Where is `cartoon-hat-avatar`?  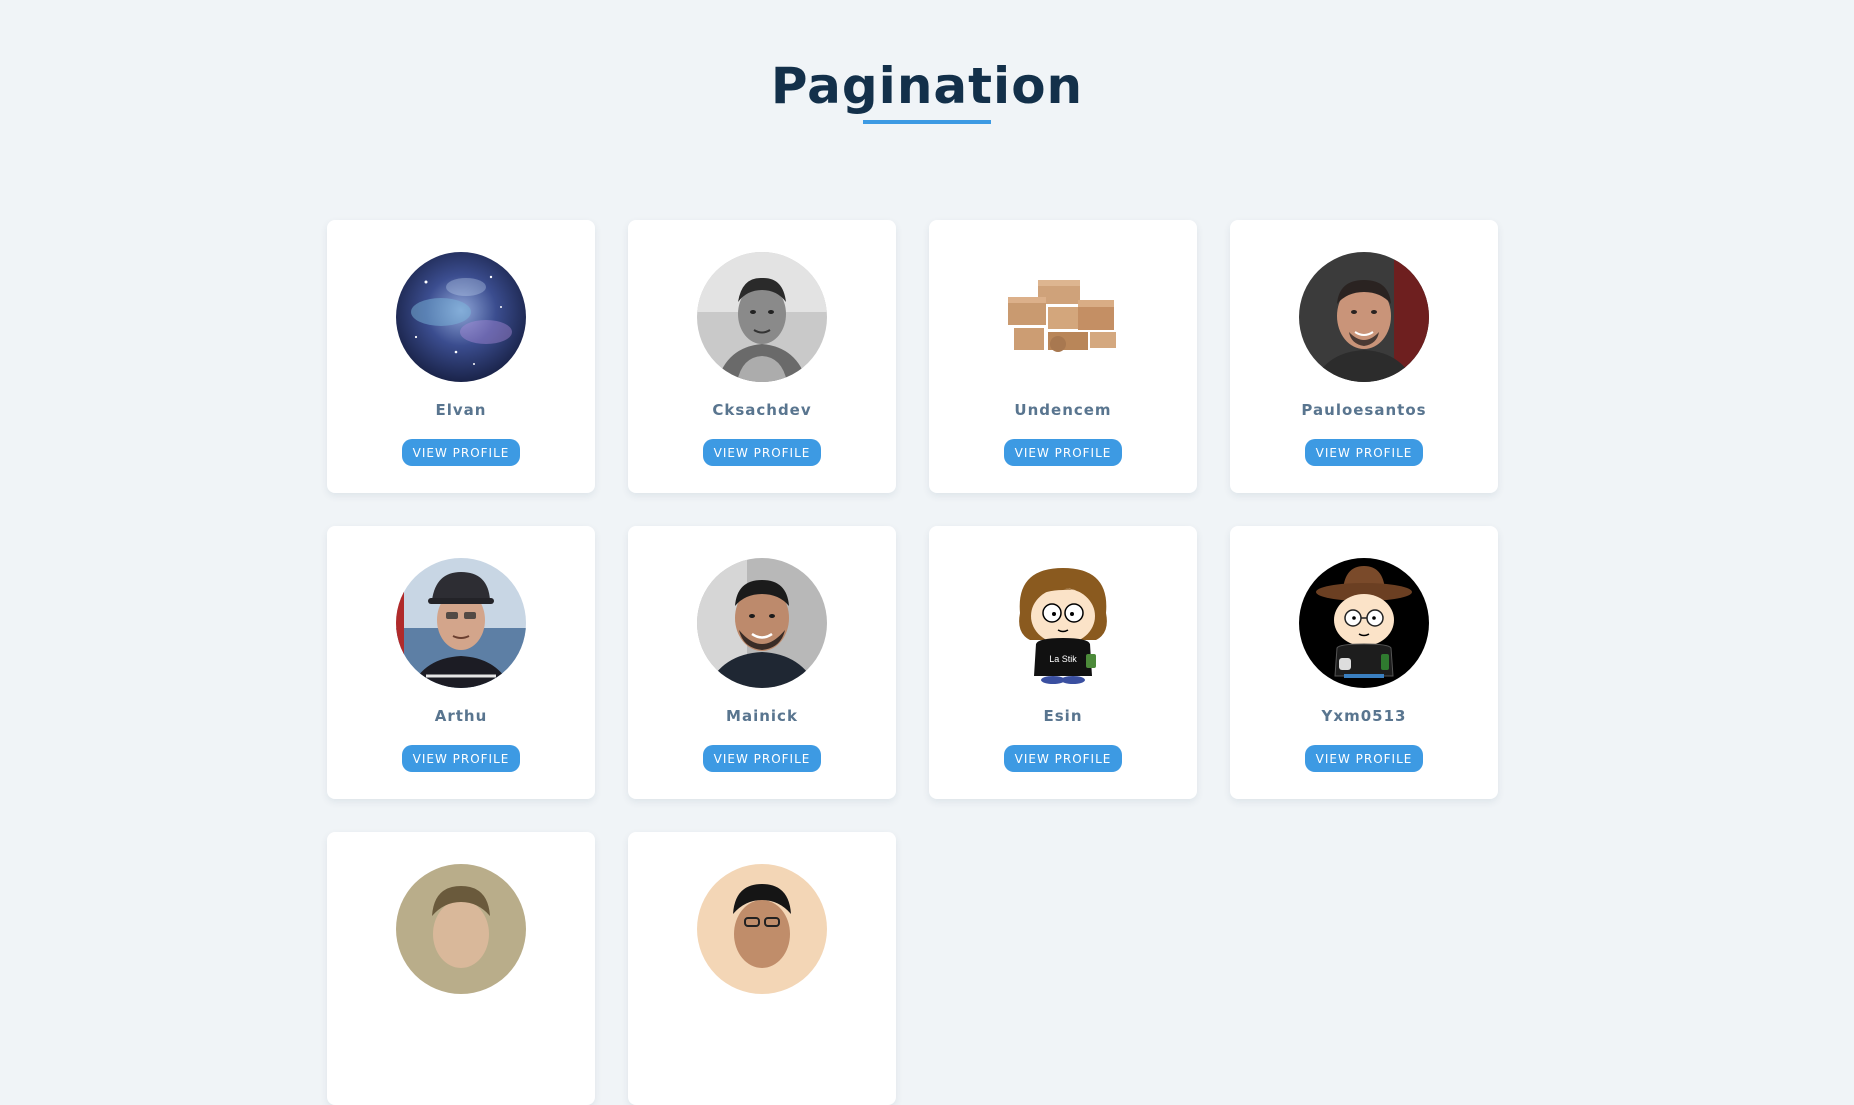
cartoon-hat-avatar is located at coordinates (1364, 623).